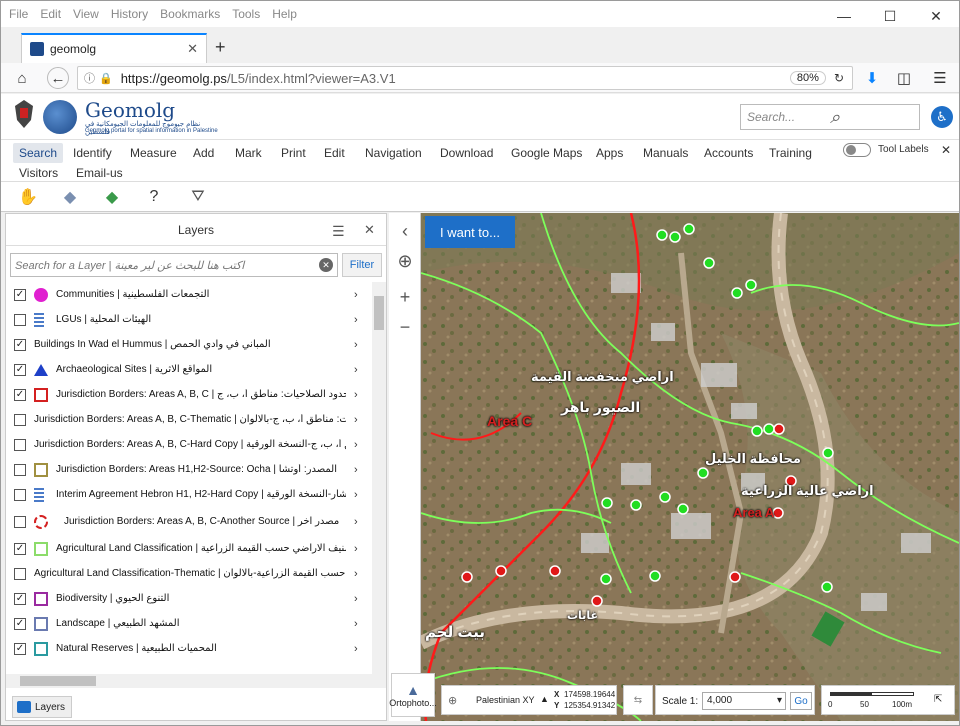  Describe the element at coordinates (942, 117) in the screenshot. I see `accessibility-icon: ♿` at that location.